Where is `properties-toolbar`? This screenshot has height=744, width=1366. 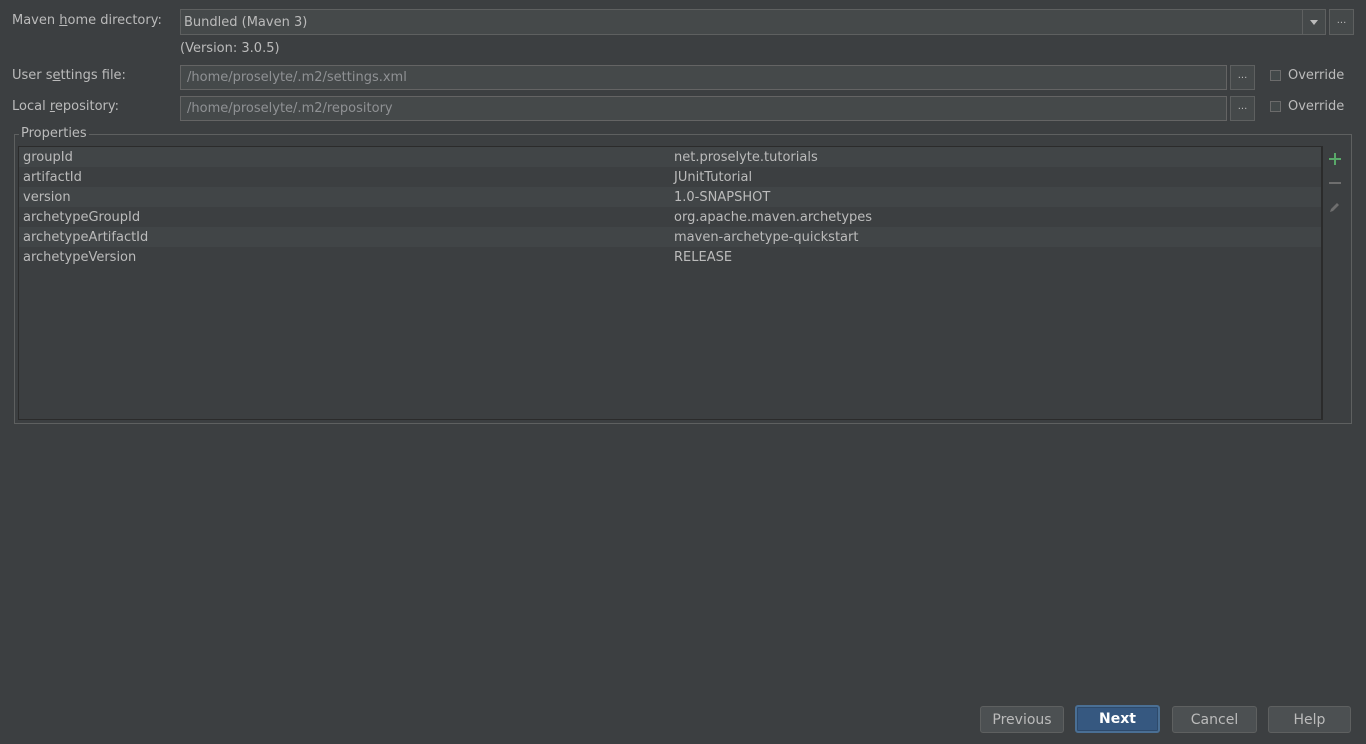
properties-toolbar is located at coordinates (1335, 283).